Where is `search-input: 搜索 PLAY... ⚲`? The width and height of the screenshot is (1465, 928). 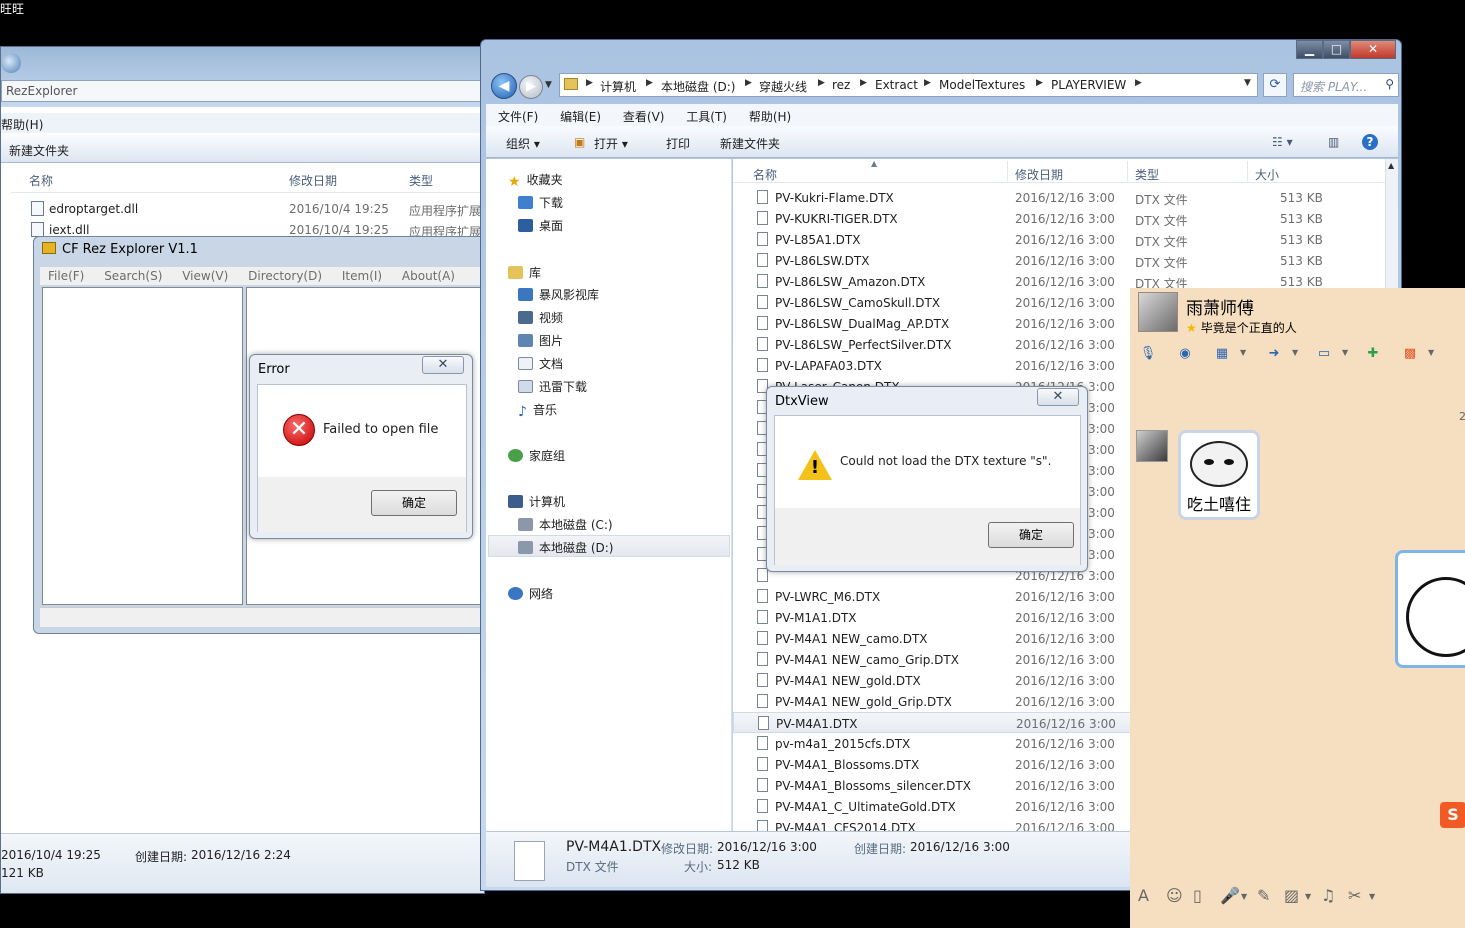
search-input: 搜索 PLAY... ⚲ is located at coordinates (1346, 85).